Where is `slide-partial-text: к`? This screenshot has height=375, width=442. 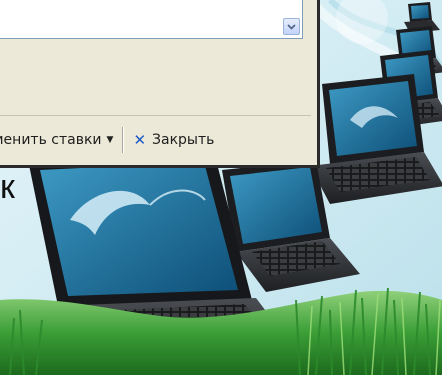 slide-partial-text: к is located at coordinates (7, 187).